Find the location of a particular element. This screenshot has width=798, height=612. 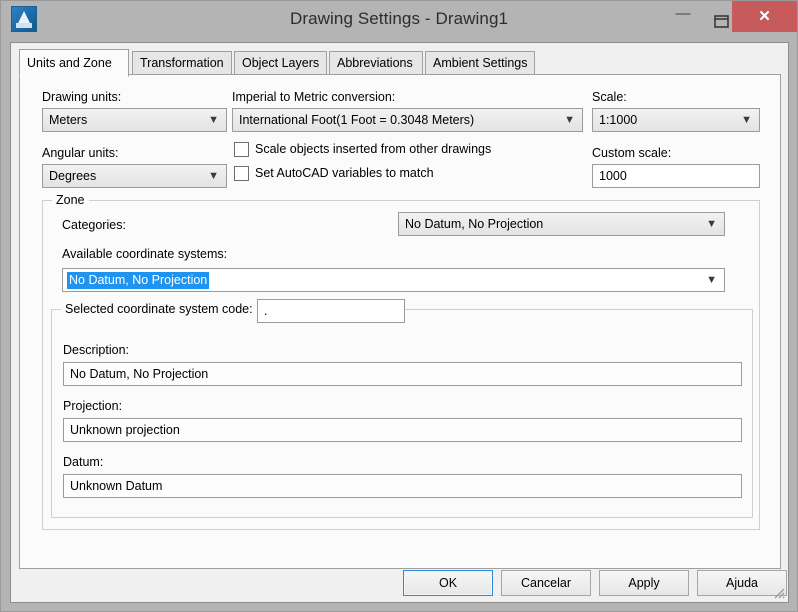

dialog-button-bar: OK Cancelar Apply Ajuda is located at coordinates (399, 586).